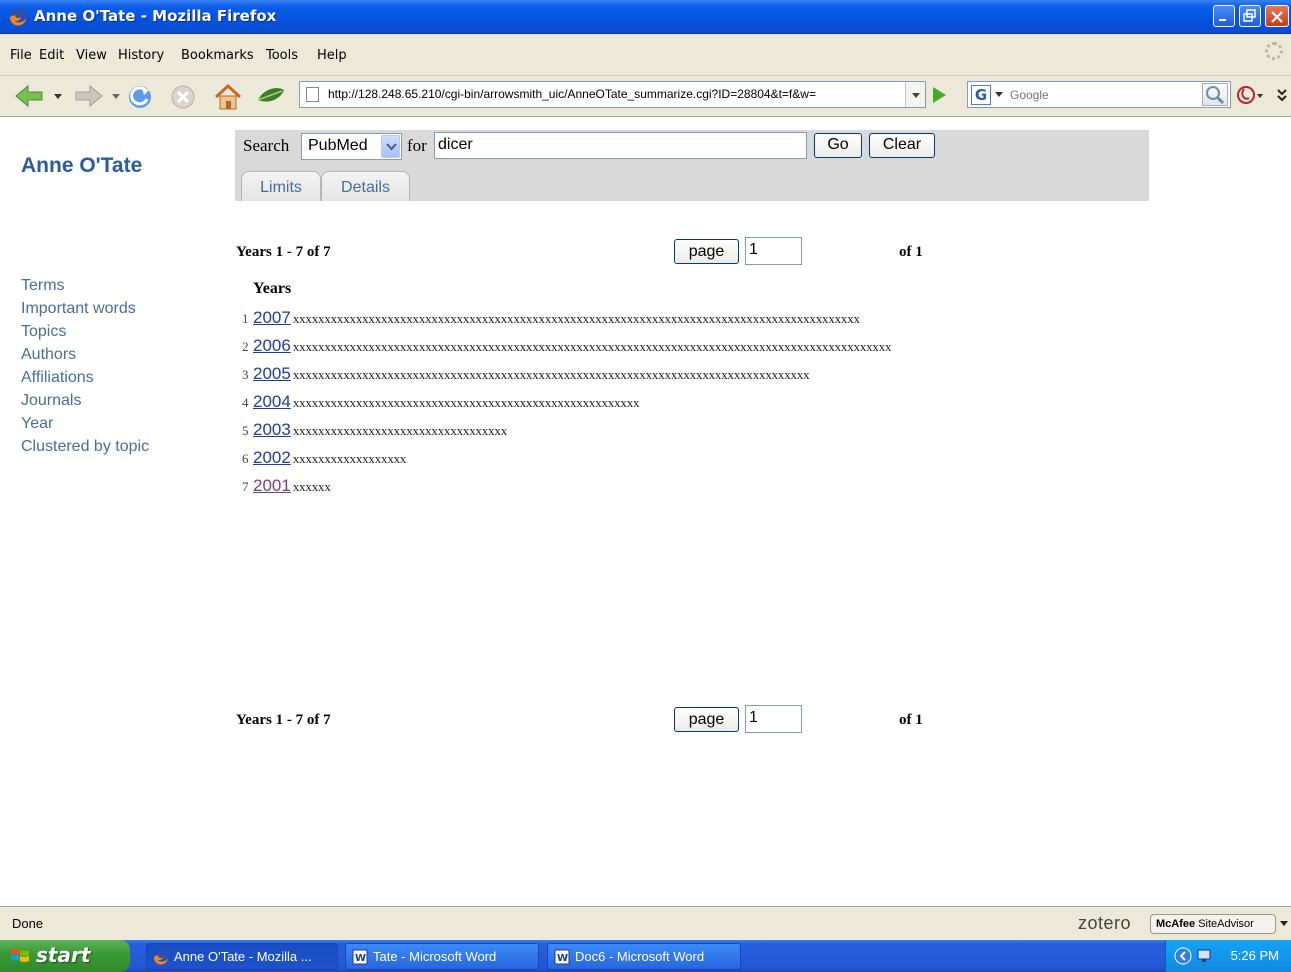 Image resolution: width=1291 pixels, height=972 pixels. I want to click on site-brand: Anne O'Tate, so click(81, 166).